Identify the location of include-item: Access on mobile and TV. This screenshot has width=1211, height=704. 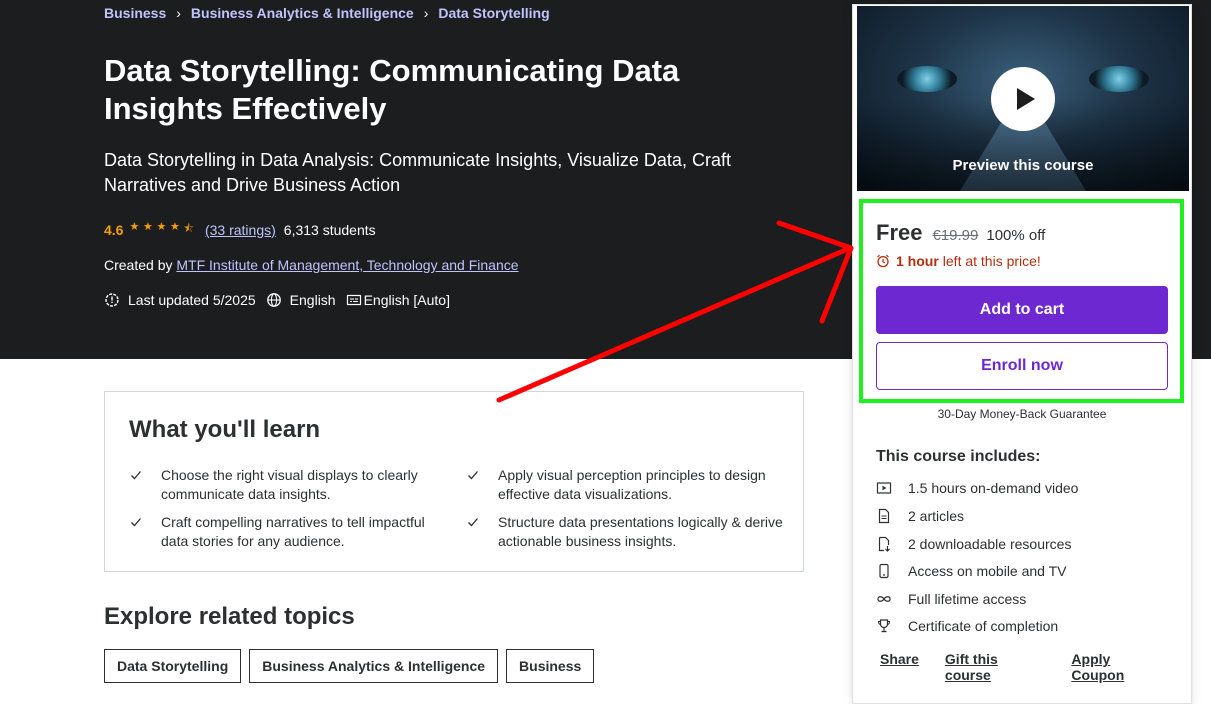
(971, 571).